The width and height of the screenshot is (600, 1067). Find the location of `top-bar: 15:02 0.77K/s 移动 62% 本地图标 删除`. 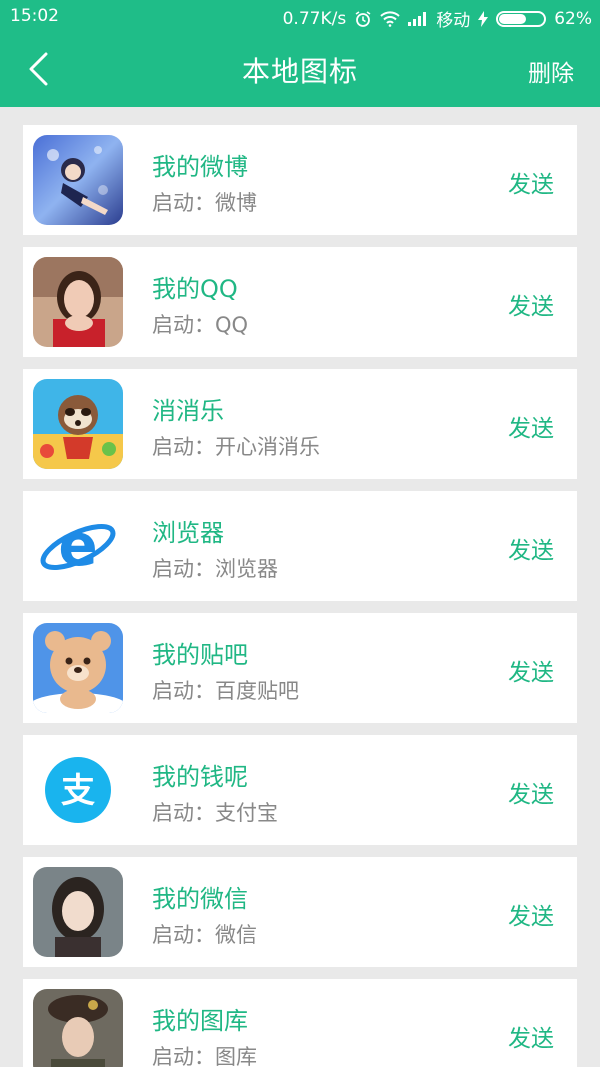

top-bar: 15:02 0.77K/s 移动 62% 本地图标 删除 is located at coordinates (300, 53).